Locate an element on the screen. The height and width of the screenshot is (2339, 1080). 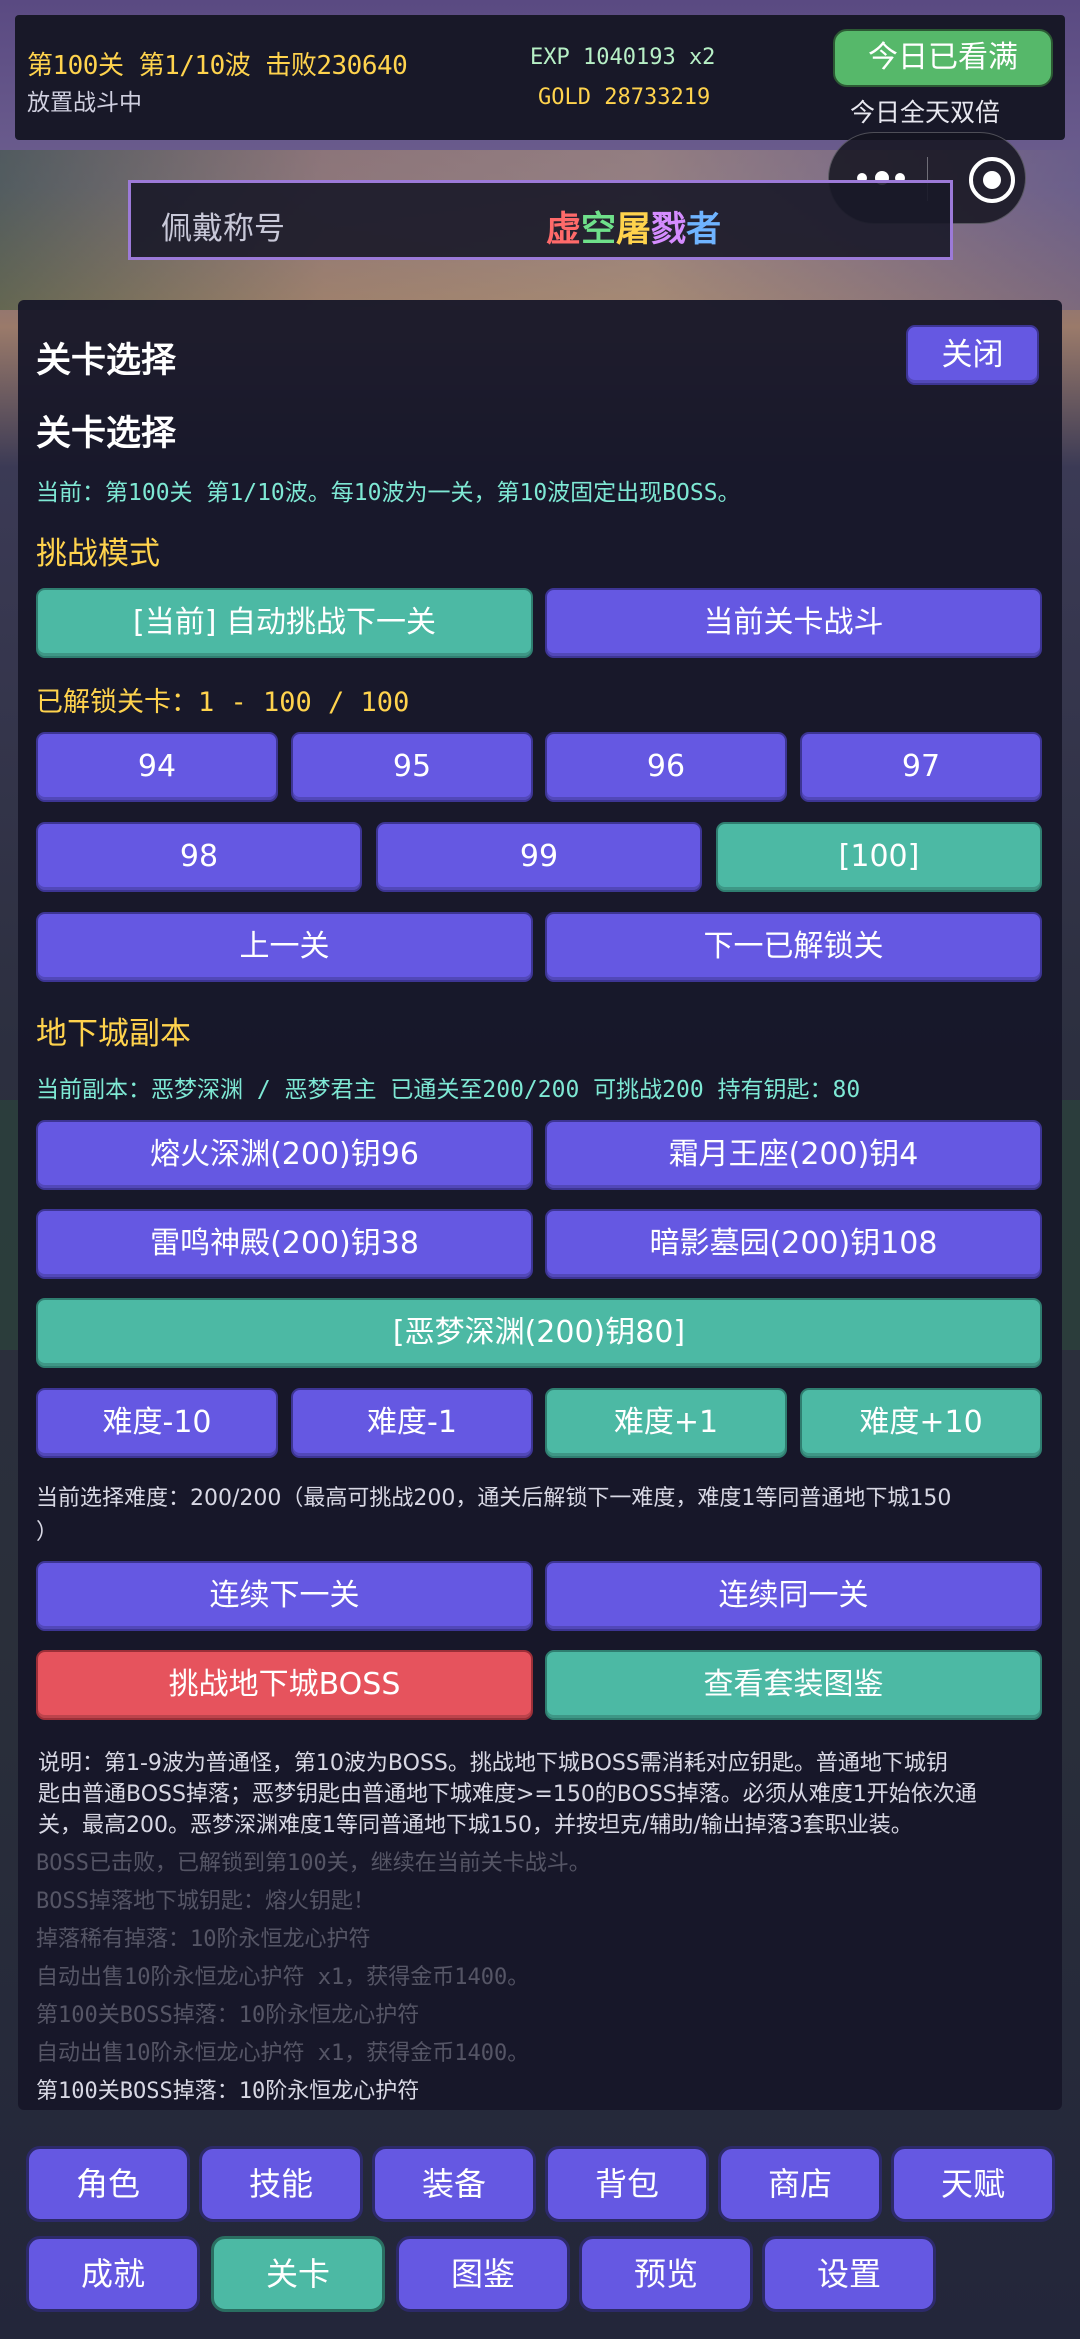
nav-settings: 设置 is located at coordinates (849, 2274).